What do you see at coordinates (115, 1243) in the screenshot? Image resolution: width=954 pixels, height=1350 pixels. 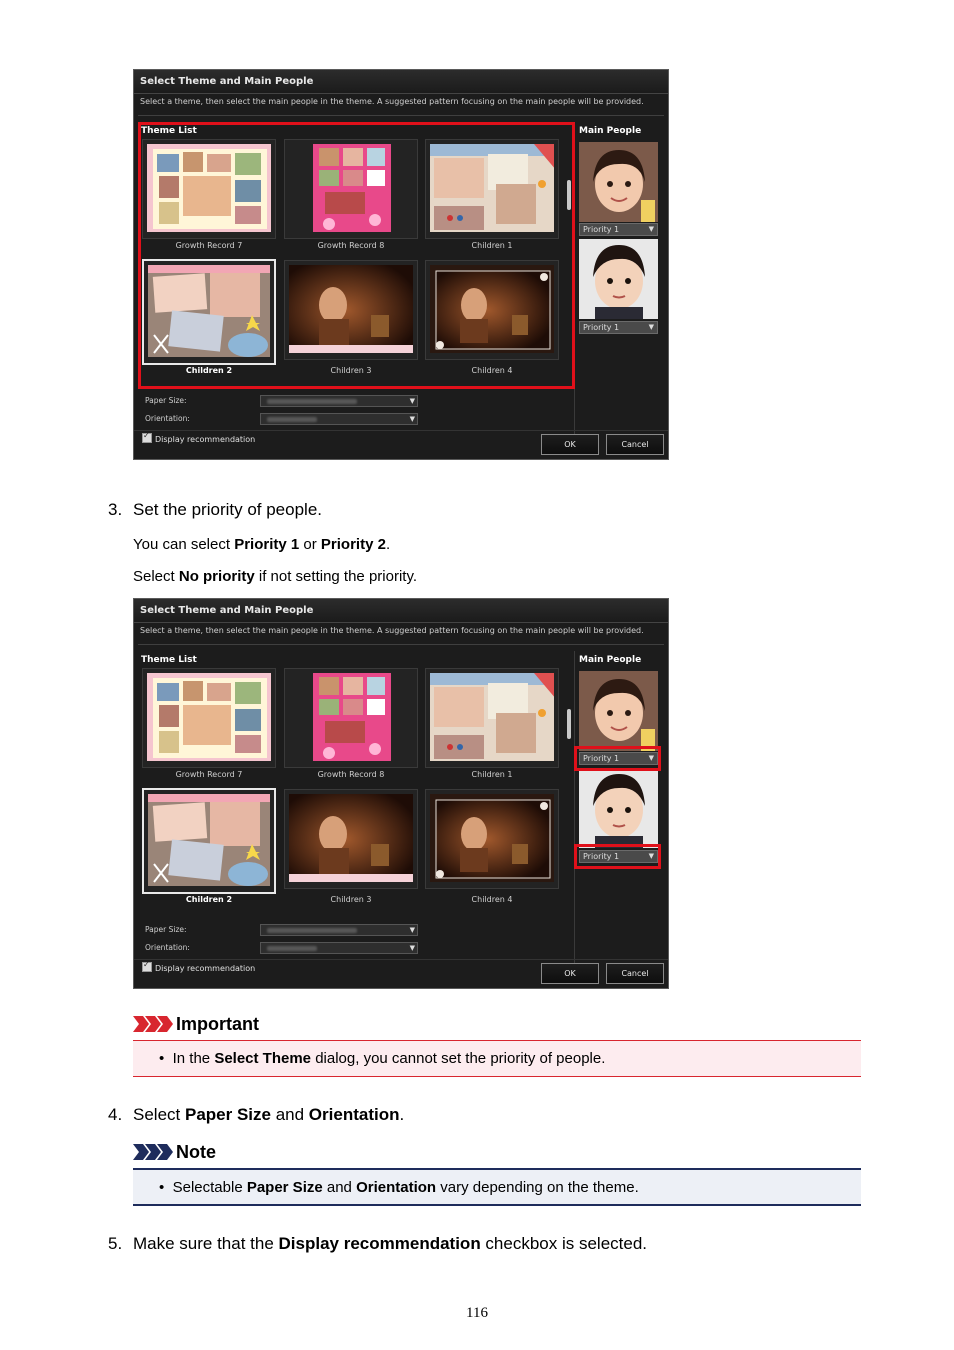 I see `step-number: 5.` at bounding box center [115, 1243].